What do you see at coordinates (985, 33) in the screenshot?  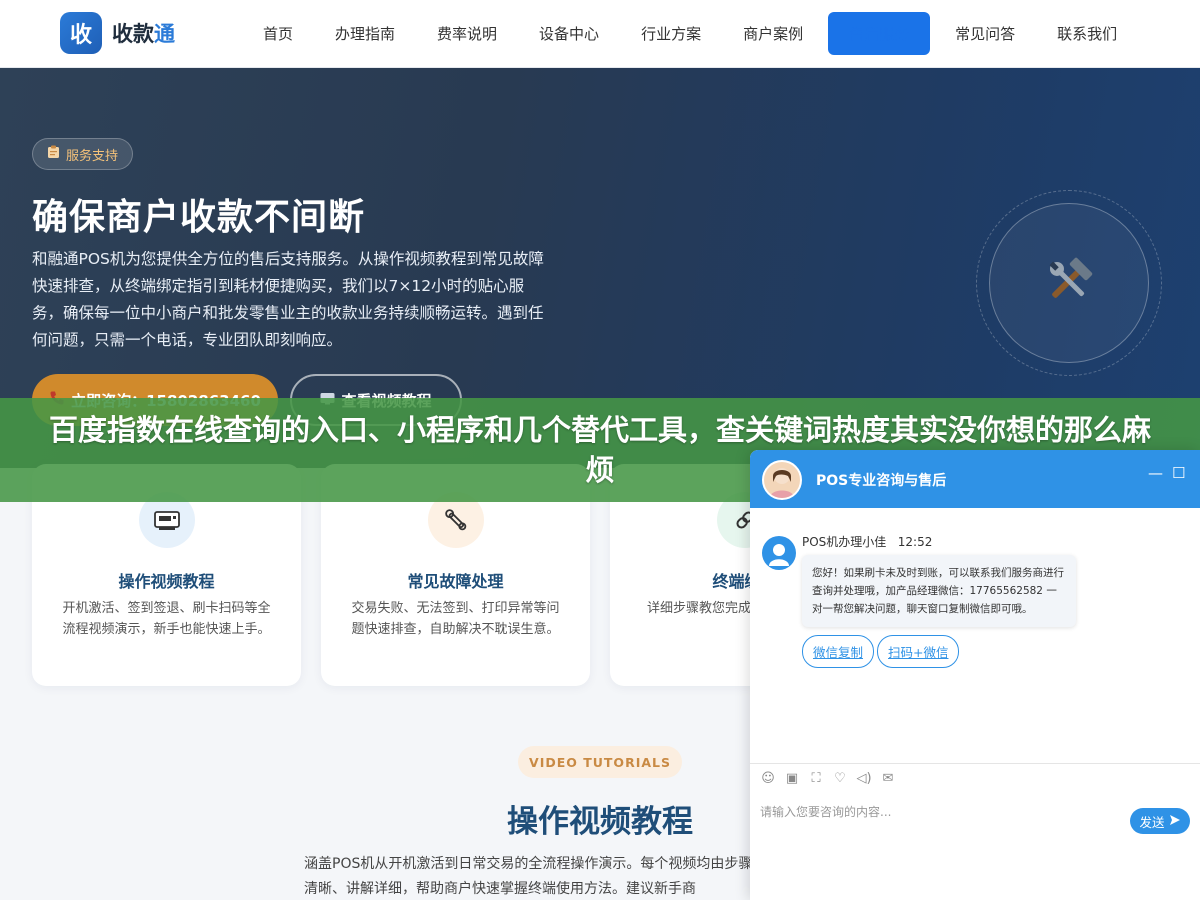 I see `nav-item-7: 常见问答` at bounding box center [985, 33].